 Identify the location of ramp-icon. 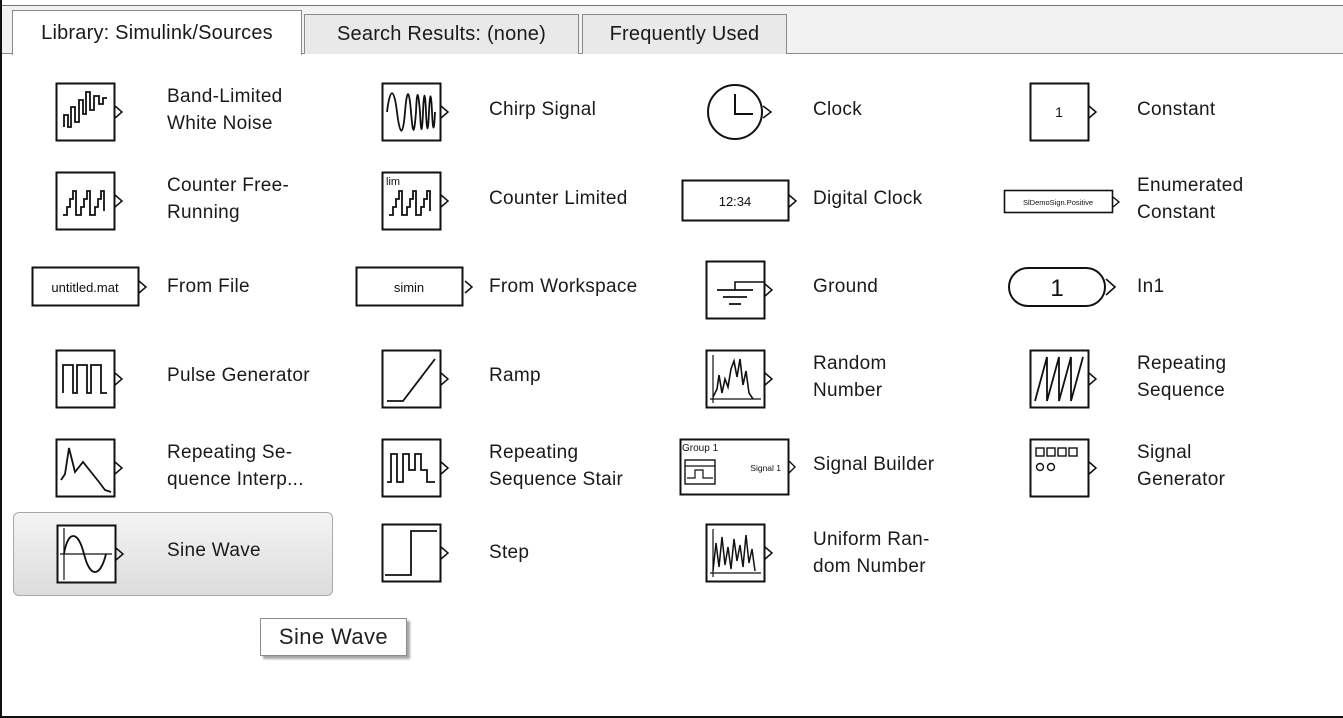
(415, 379).